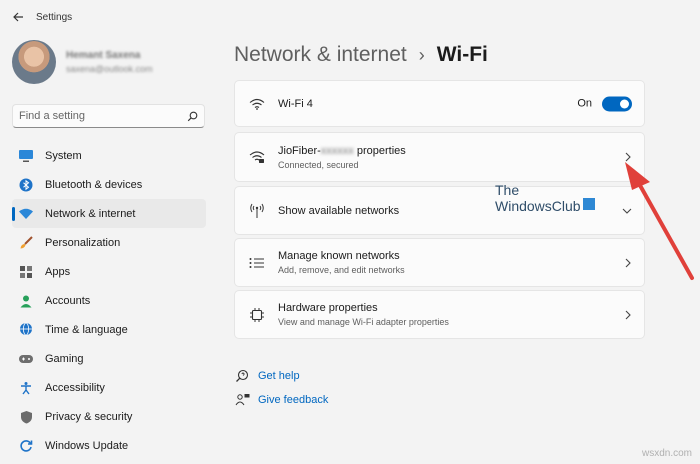 This screenshot has height=464, width=700. What do you see at coordinates (26, 417) in the screenshot?
I see `shield-icon` at bounding box center [26, 417].